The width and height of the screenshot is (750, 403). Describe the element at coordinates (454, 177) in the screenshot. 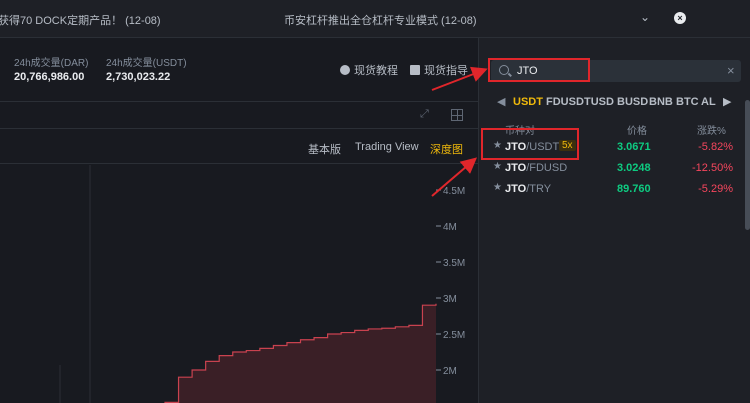

I see `annotation-arrow-result` at that location.